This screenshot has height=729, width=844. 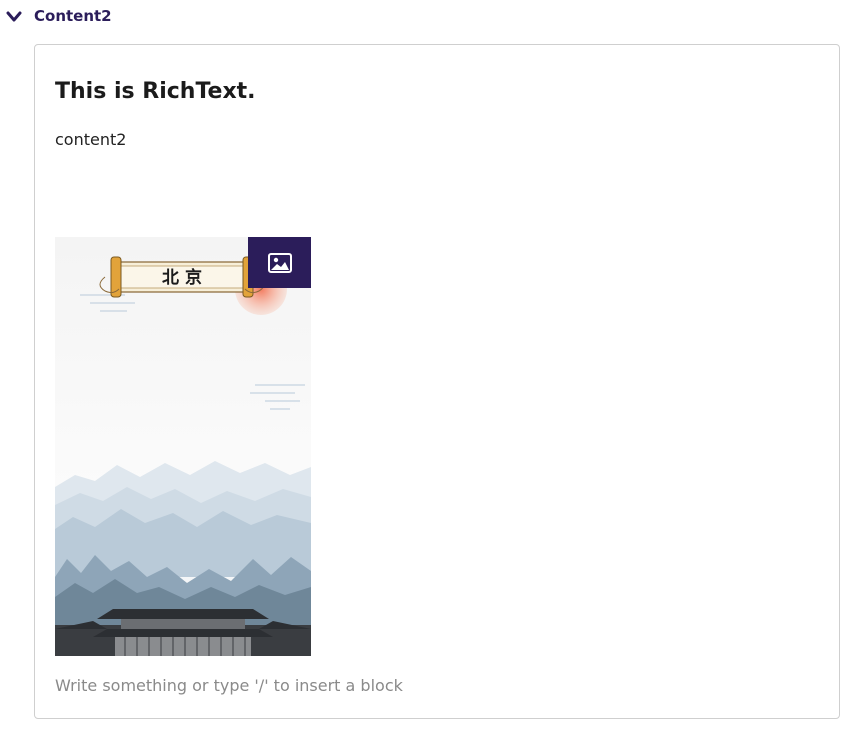 What do you see at coordinates (155, 92) in the screenshot?
I see `rich-text-heading: This is RichText.` at bounding box center [155, 92].